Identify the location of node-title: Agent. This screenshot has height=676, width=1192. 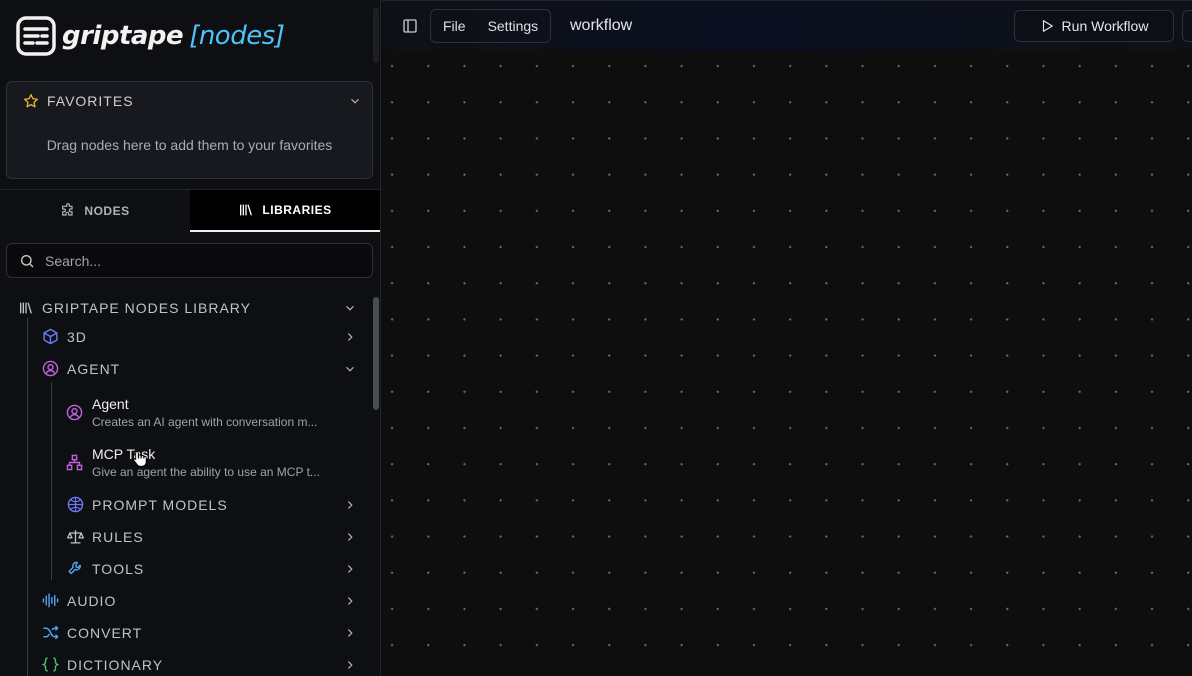
(110, 404).